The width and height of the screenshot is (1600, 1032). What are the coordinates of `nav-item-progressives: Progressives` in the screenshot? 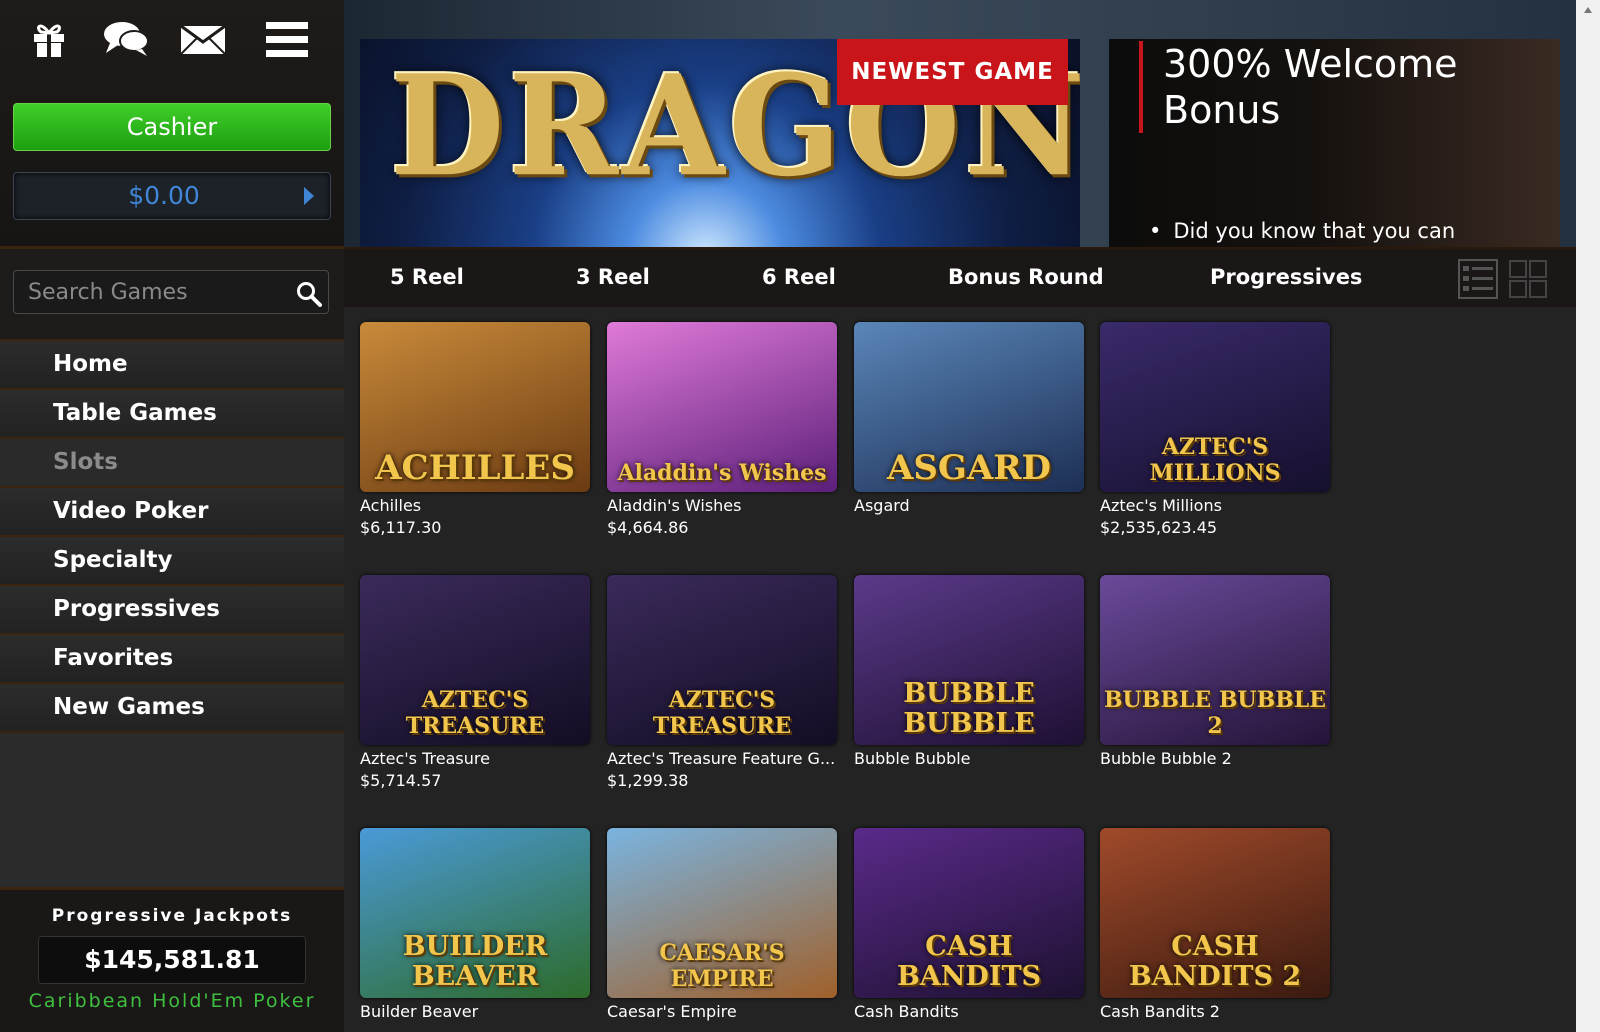 It's located at (172, 610).